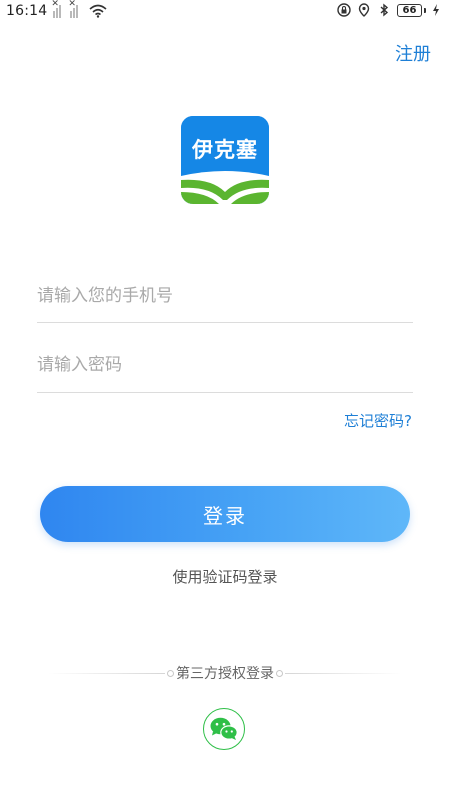  What do you see at coordinates (279, 673) in the screenshot?
I see `divider-dot-right` at bounding box center [279, 673].